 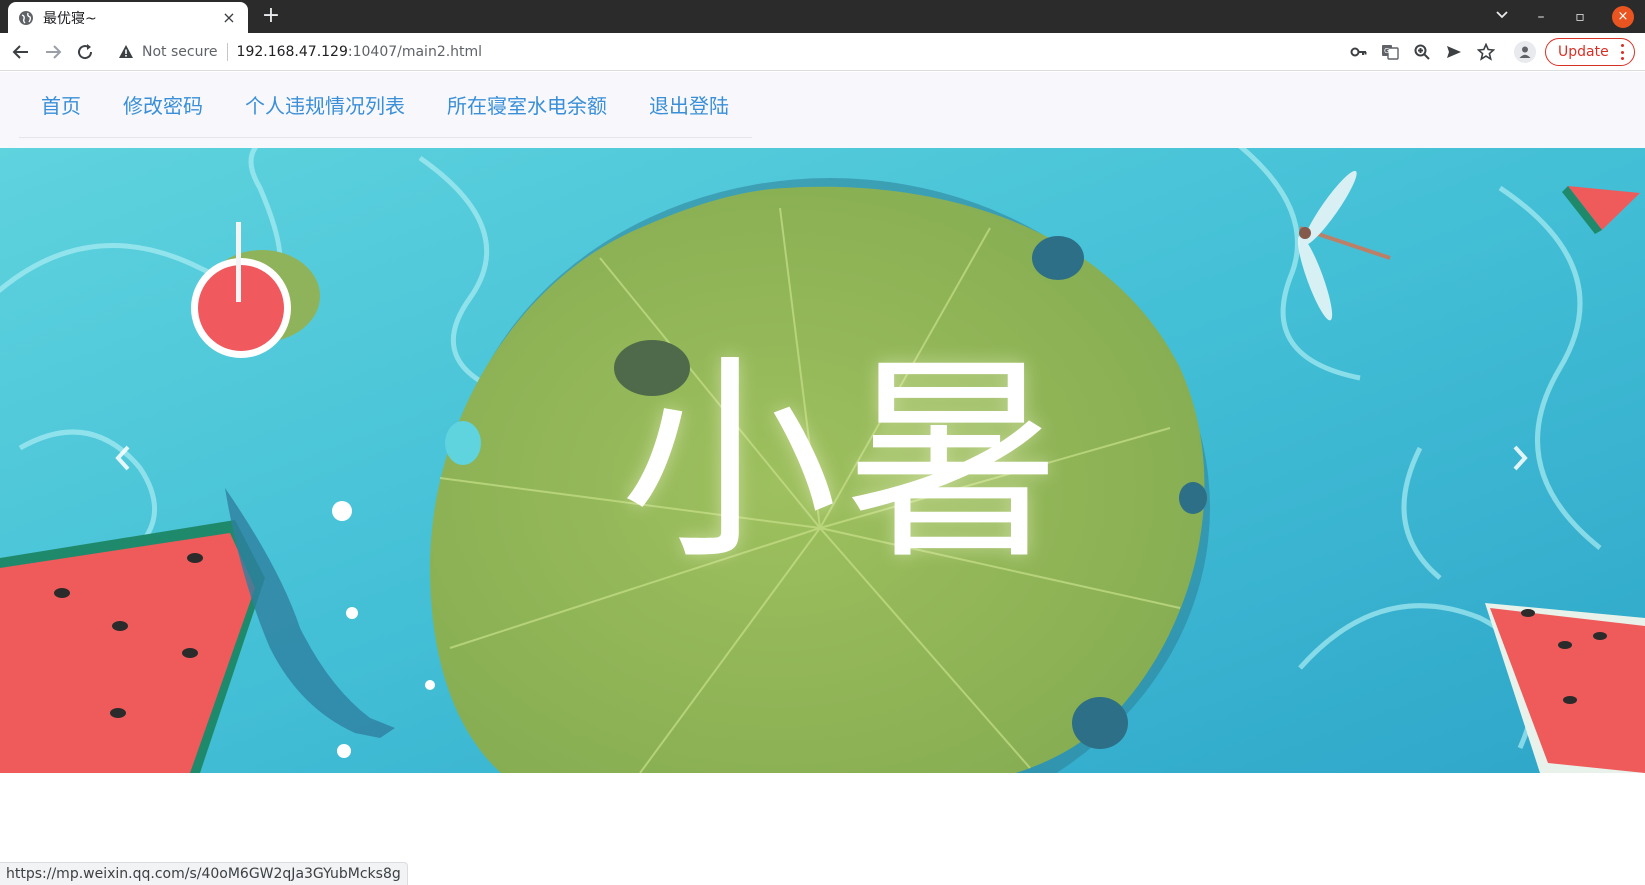 I want to click on reload-button, so click(x=85, y=52).